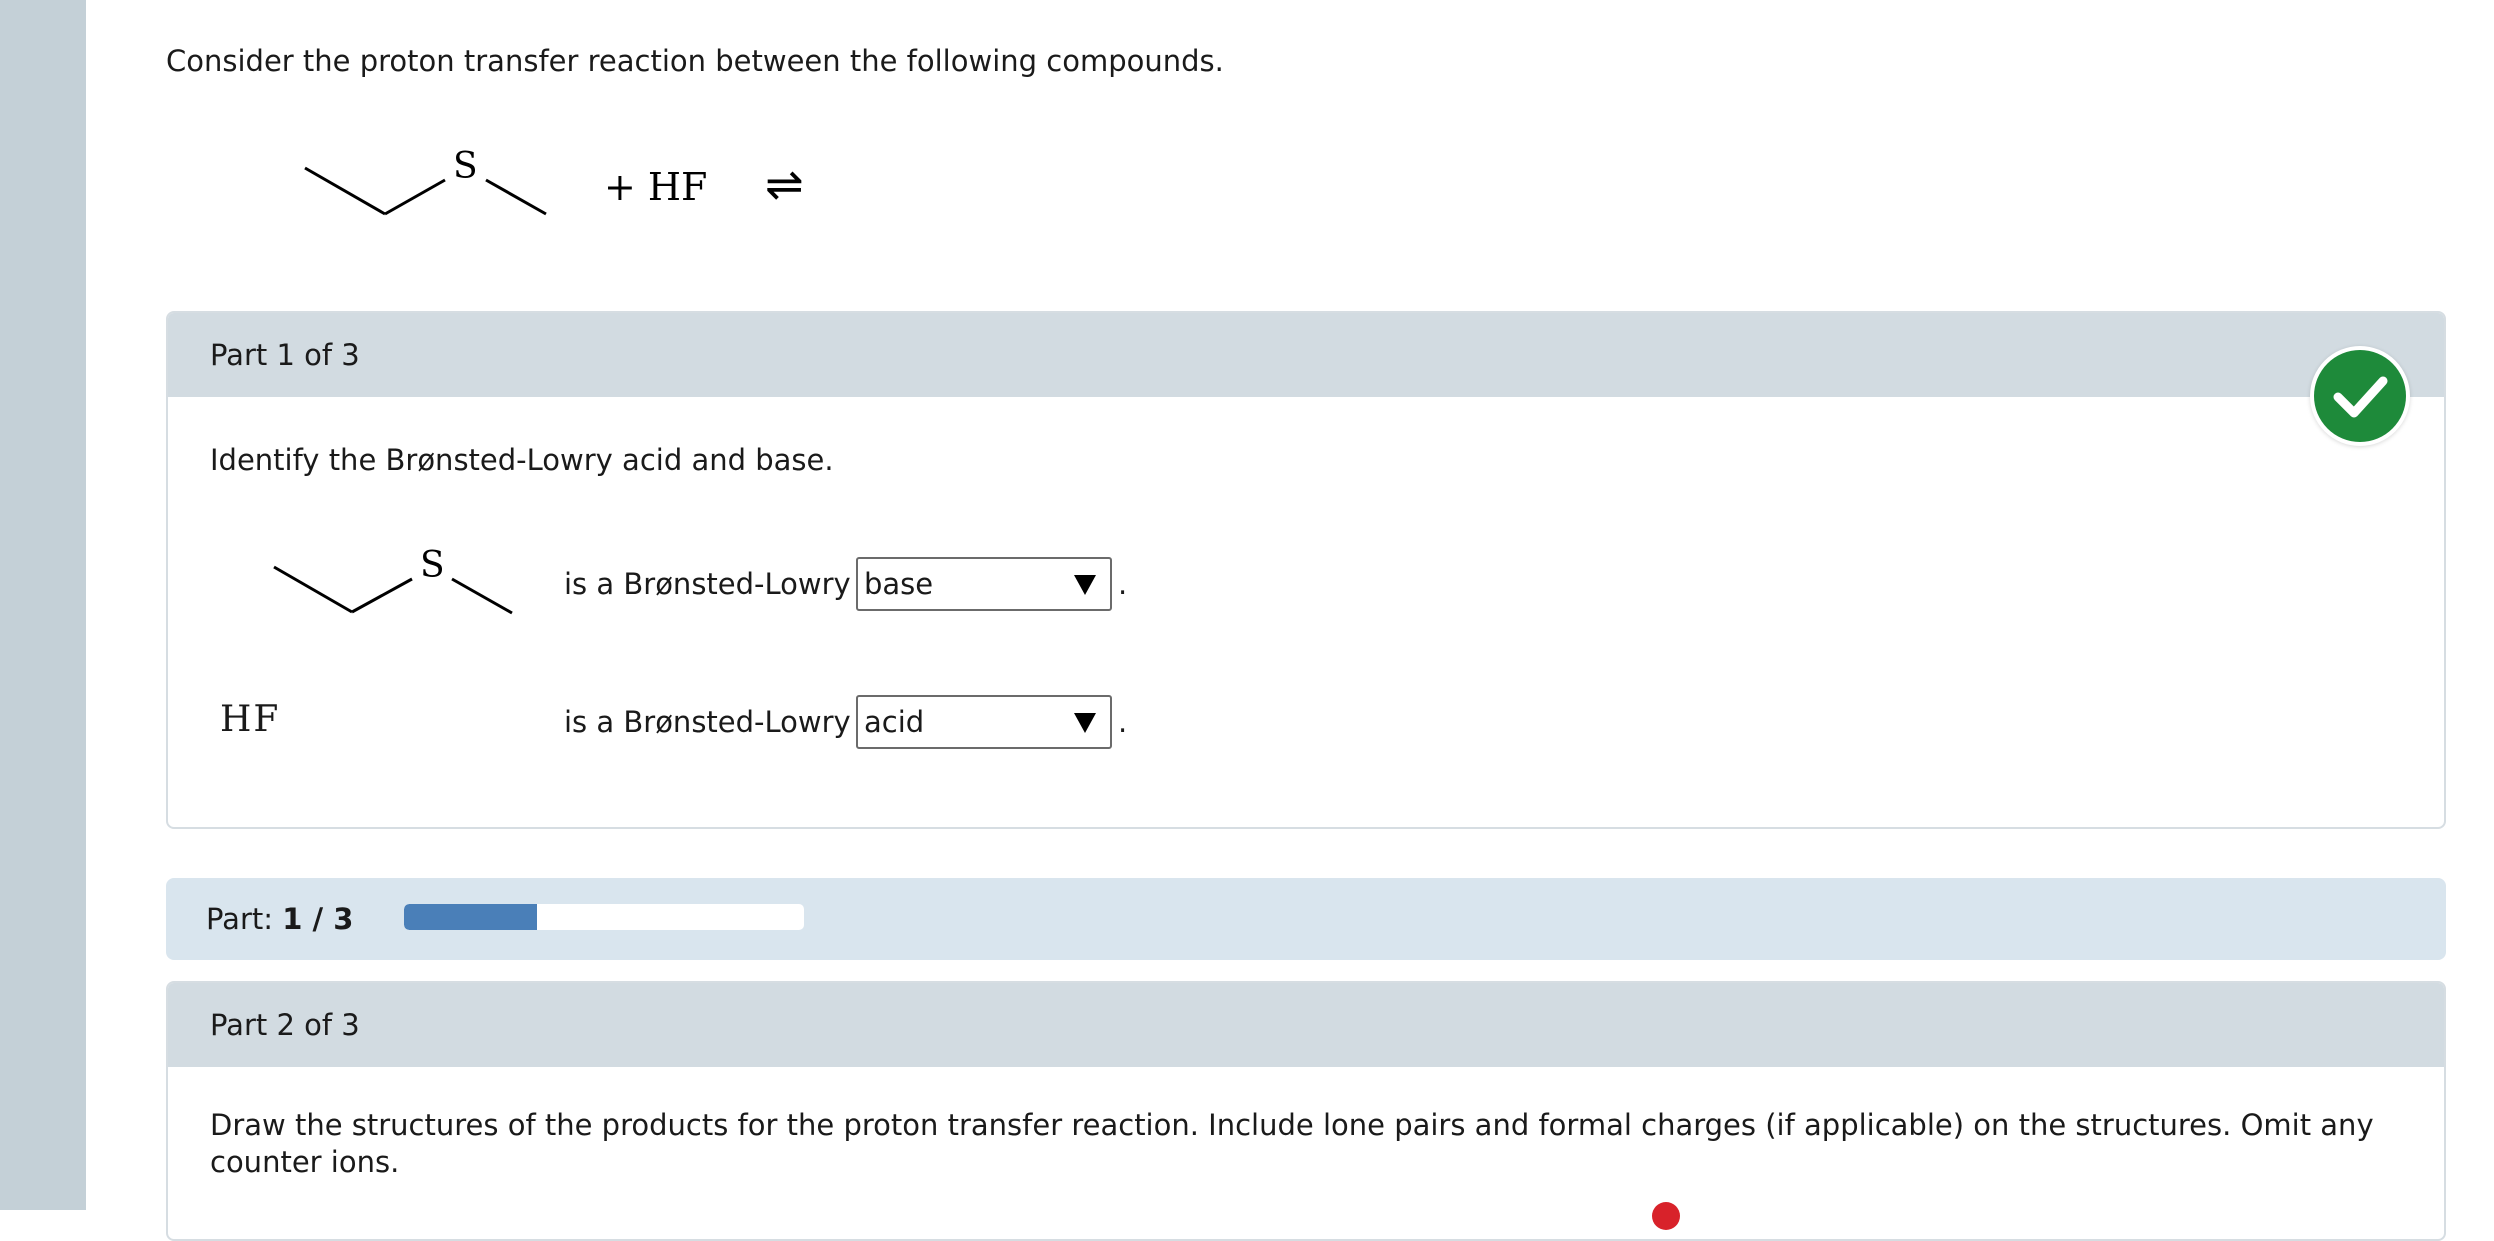  I want to click on hf-molecule: HF, so click(250, 719).